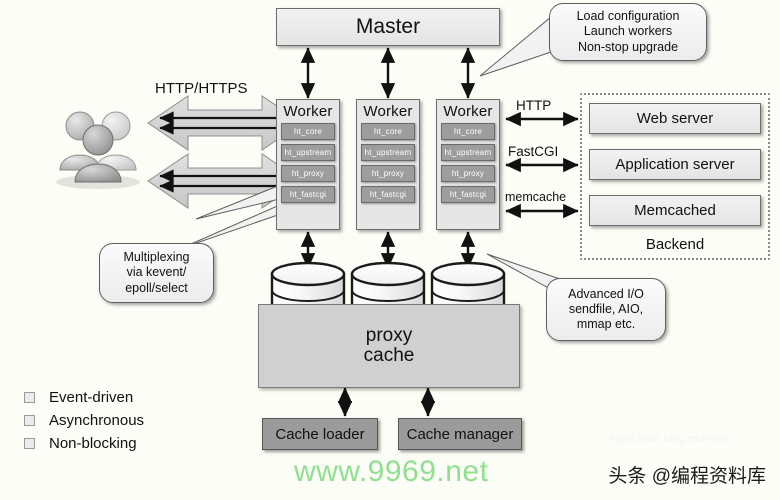 The height and width of the screenshot is (500, 780). Describe the element at coordinates (156, 273) in the screenshot. I see `callout-multiplexing: Multiplexing via kevent/ epoll/select` at that location.